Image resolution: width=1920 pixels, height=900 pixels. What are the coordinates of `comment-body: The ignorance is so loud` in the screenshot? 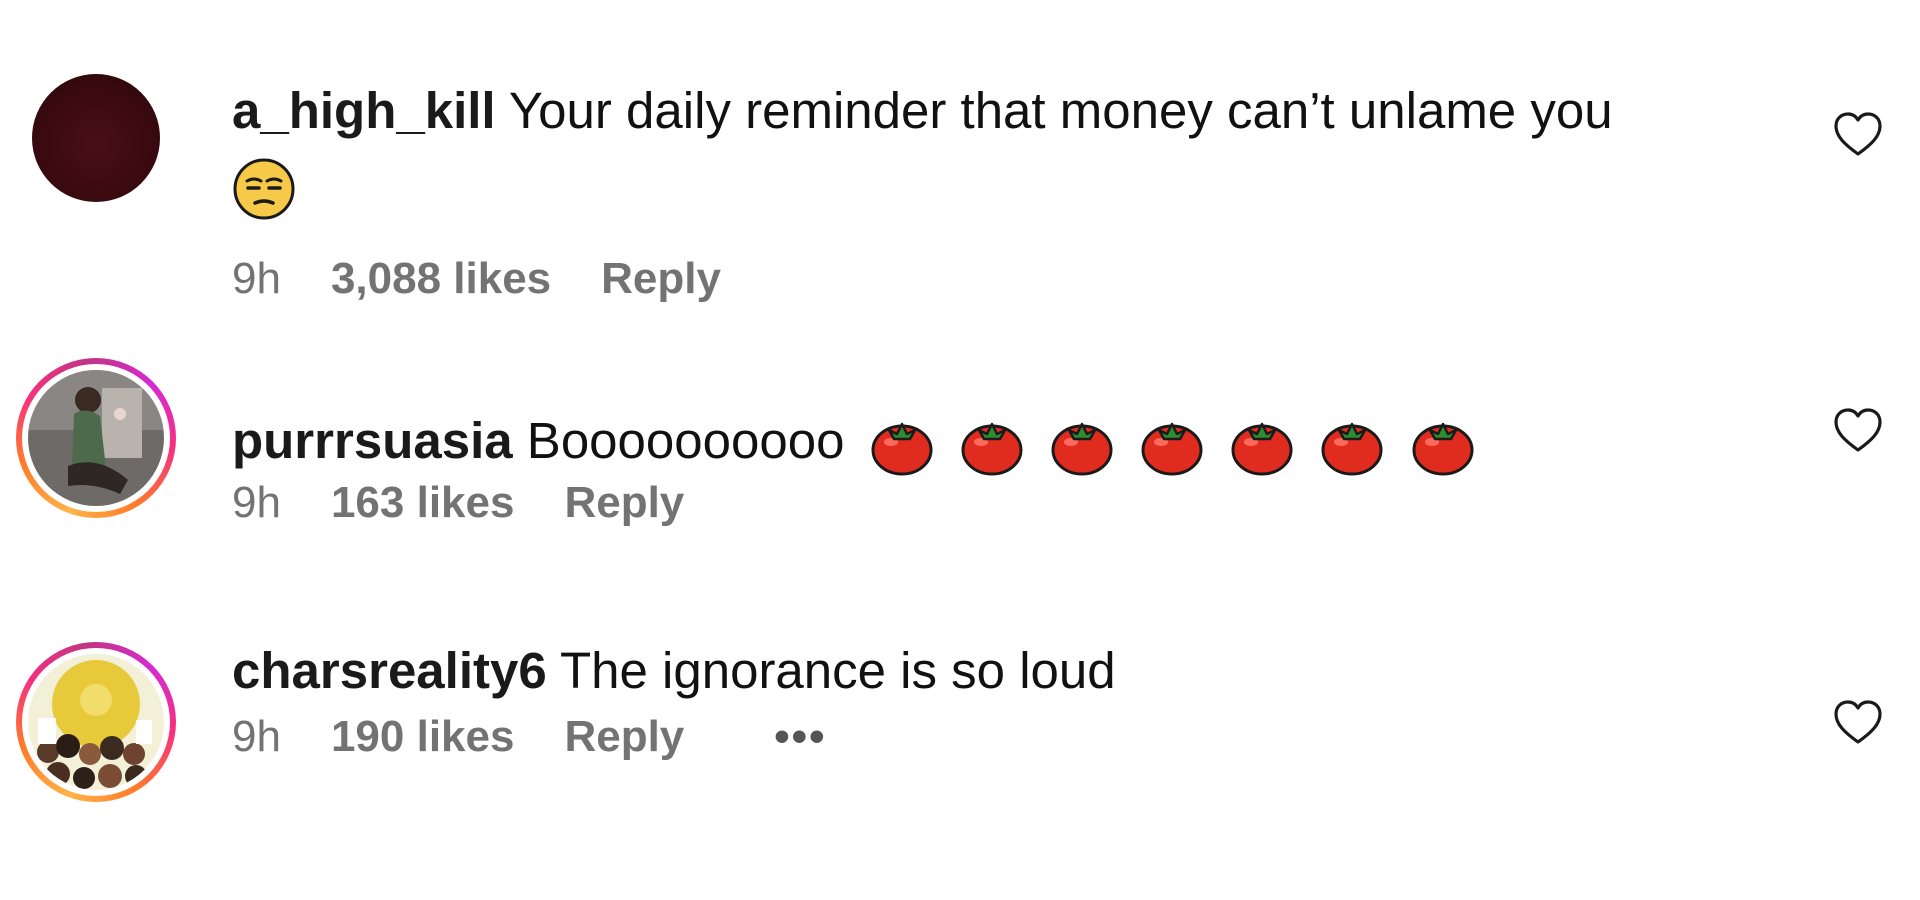 It's located at (837, 670).